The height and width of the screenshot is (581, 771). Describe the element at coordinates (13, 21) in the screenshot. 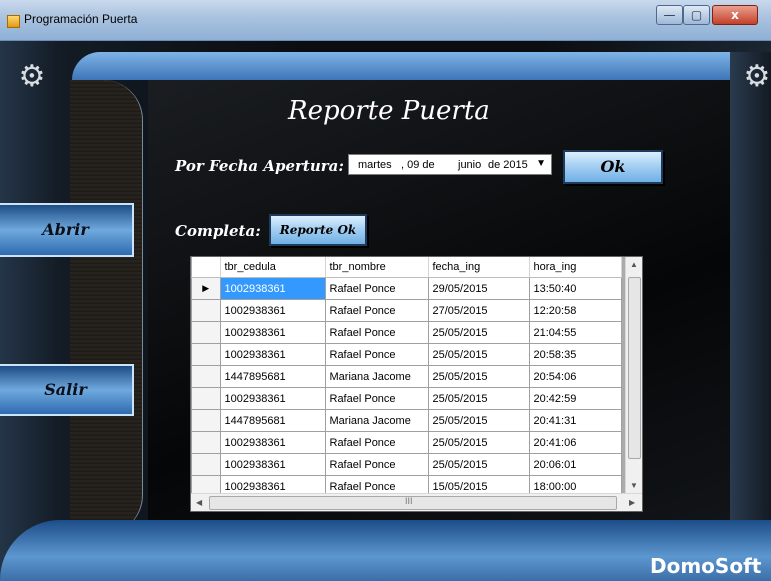

I see `app-icon` at that location.